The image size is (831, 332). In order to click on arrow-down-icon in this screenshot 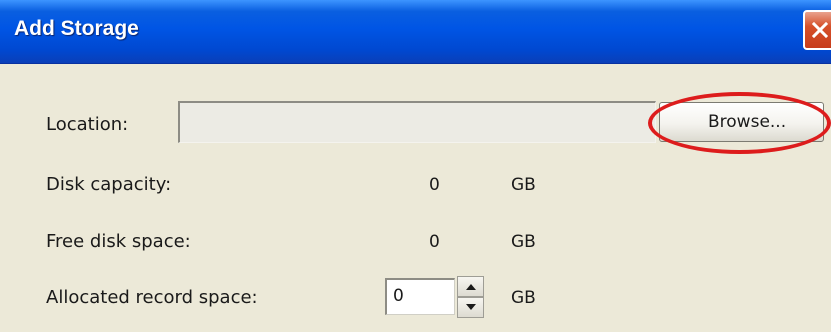, I will do `click(471, 307)`.